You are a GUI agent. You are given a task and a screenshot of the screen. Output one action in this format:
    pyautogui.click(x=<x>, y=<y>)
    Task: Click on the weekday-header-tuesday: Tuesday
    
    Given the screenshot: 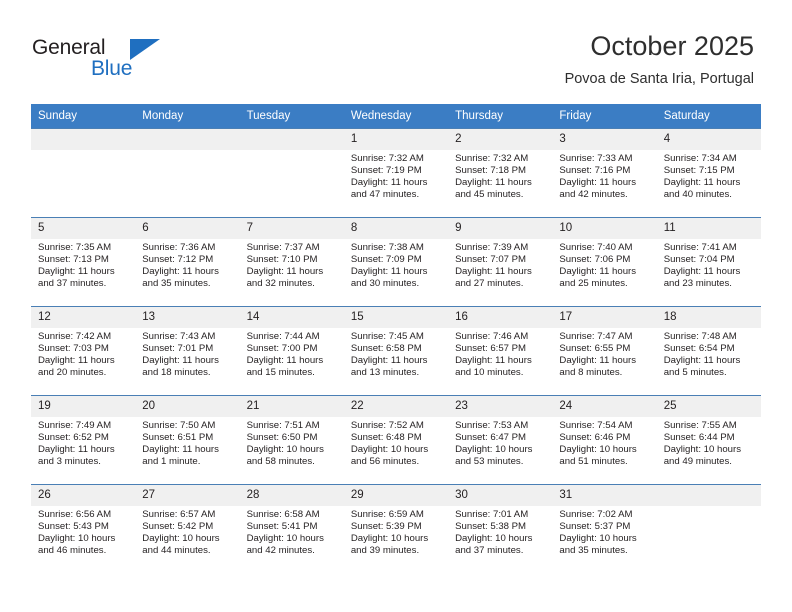 What is the action you would take?
    pyautogui.click(x=291, y=116)
    